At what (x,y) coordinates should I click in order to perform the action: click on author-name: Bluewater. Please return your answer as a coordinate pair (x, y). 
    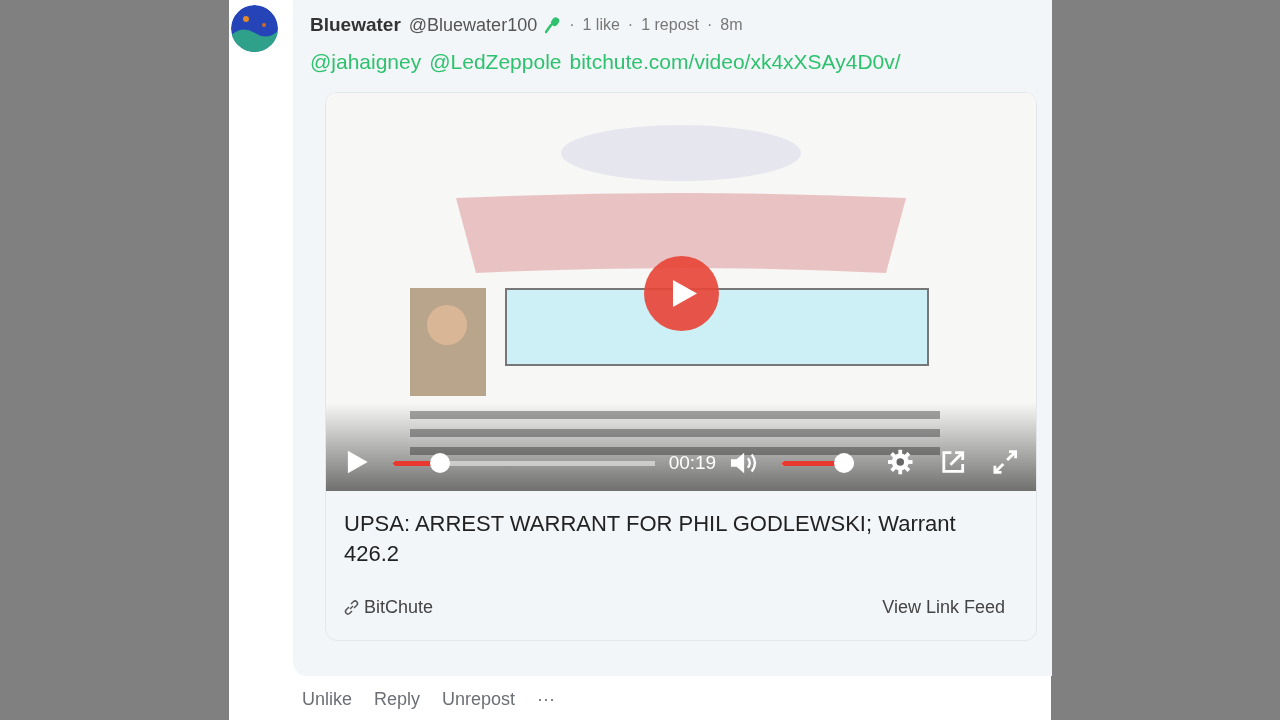
    Looking at the image, I should click on (355, 25).